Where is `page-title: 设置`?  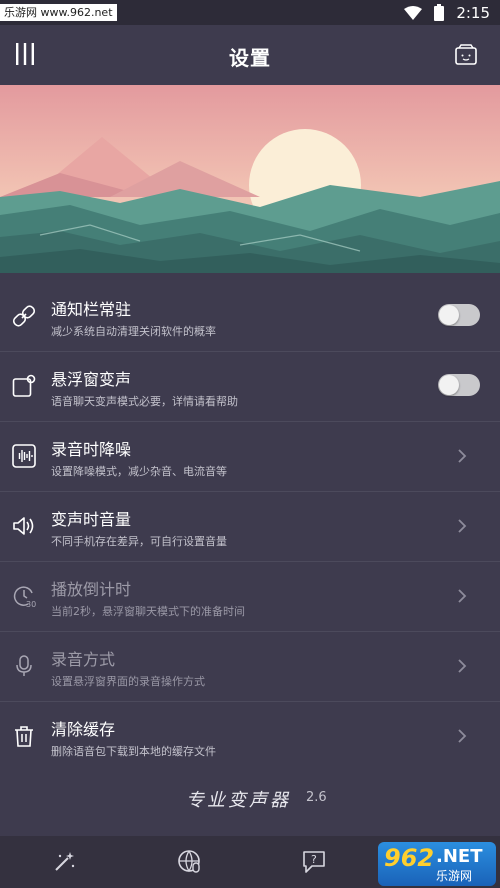 page-title: 设置 is located at coordinates (250, 58).